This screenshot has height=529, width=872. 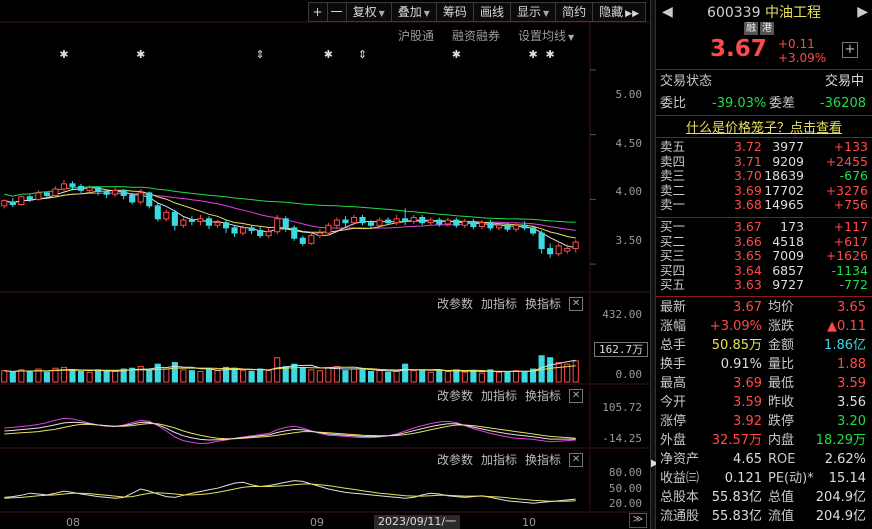 What do you see at coordinates (747, 402) in the screenshot?
I see `stat-value: 3.59` at bounding box center [747, 402].